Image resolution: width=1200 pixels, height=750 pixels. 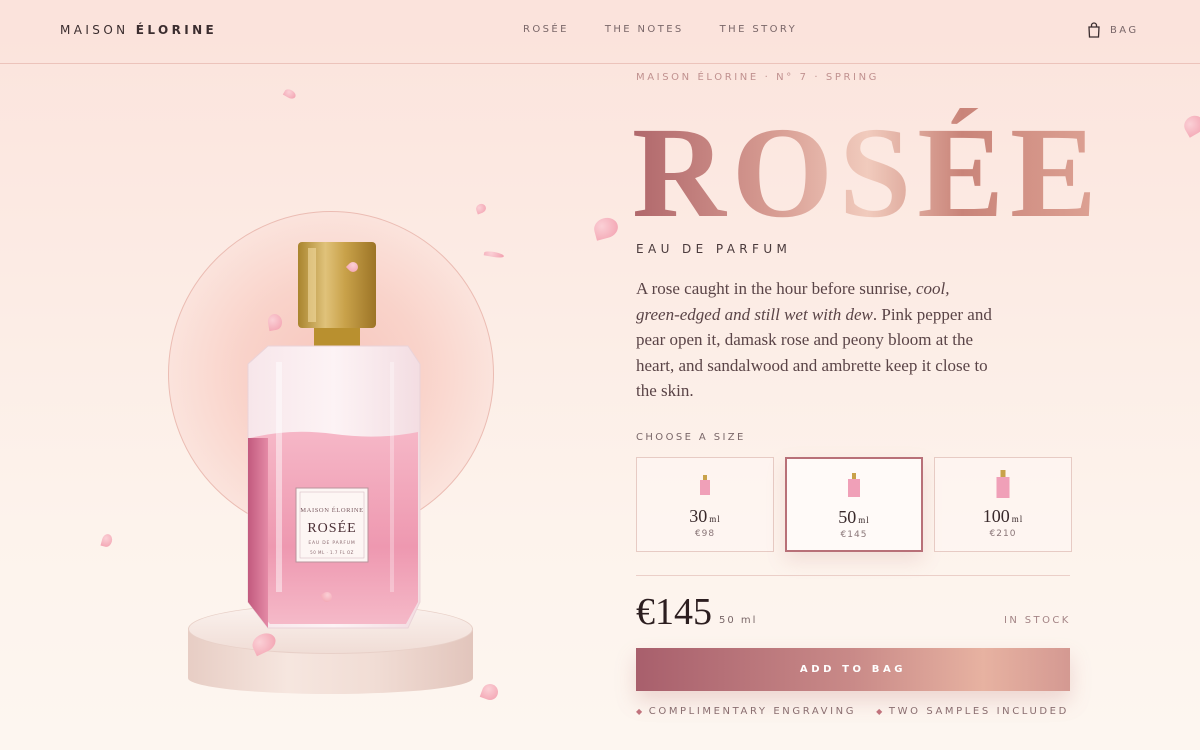 What do you see at coordinates (691, 437) in the screenshot?
I see `size-selector-label: CHOOSE A SIZE` at bounding box center [691, 437].